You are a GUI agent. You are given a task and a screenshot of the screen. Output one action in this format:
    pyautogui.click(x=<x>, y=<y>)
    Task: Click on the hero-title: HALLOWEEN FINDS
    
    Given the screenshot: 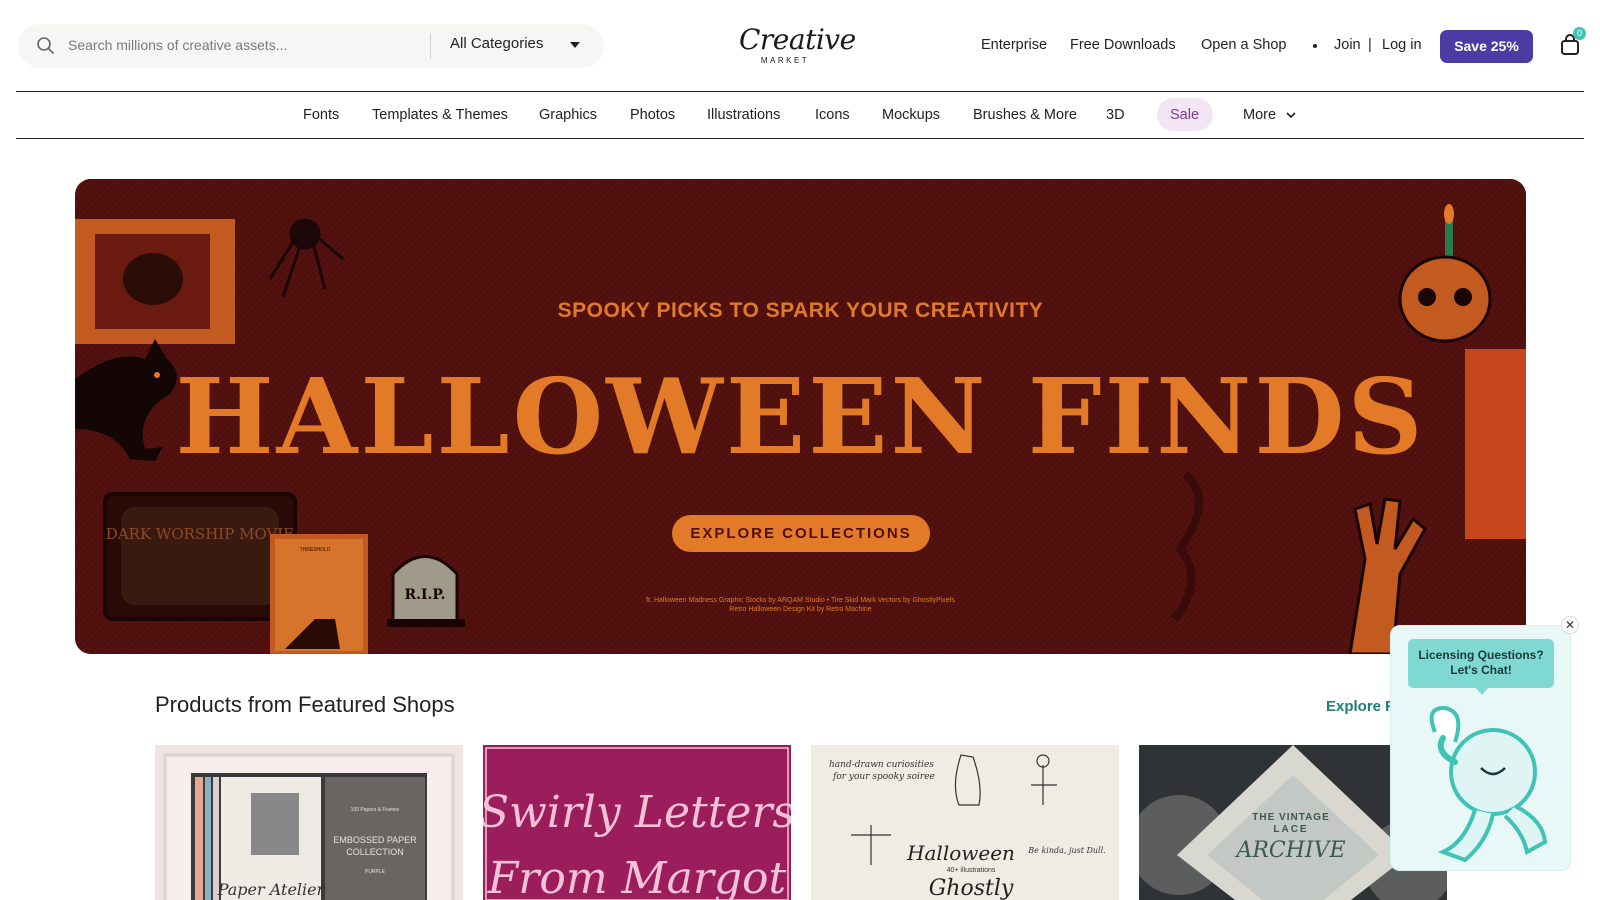 What is the action you would take?
    pyautogui.click(x=800, y=416)
    